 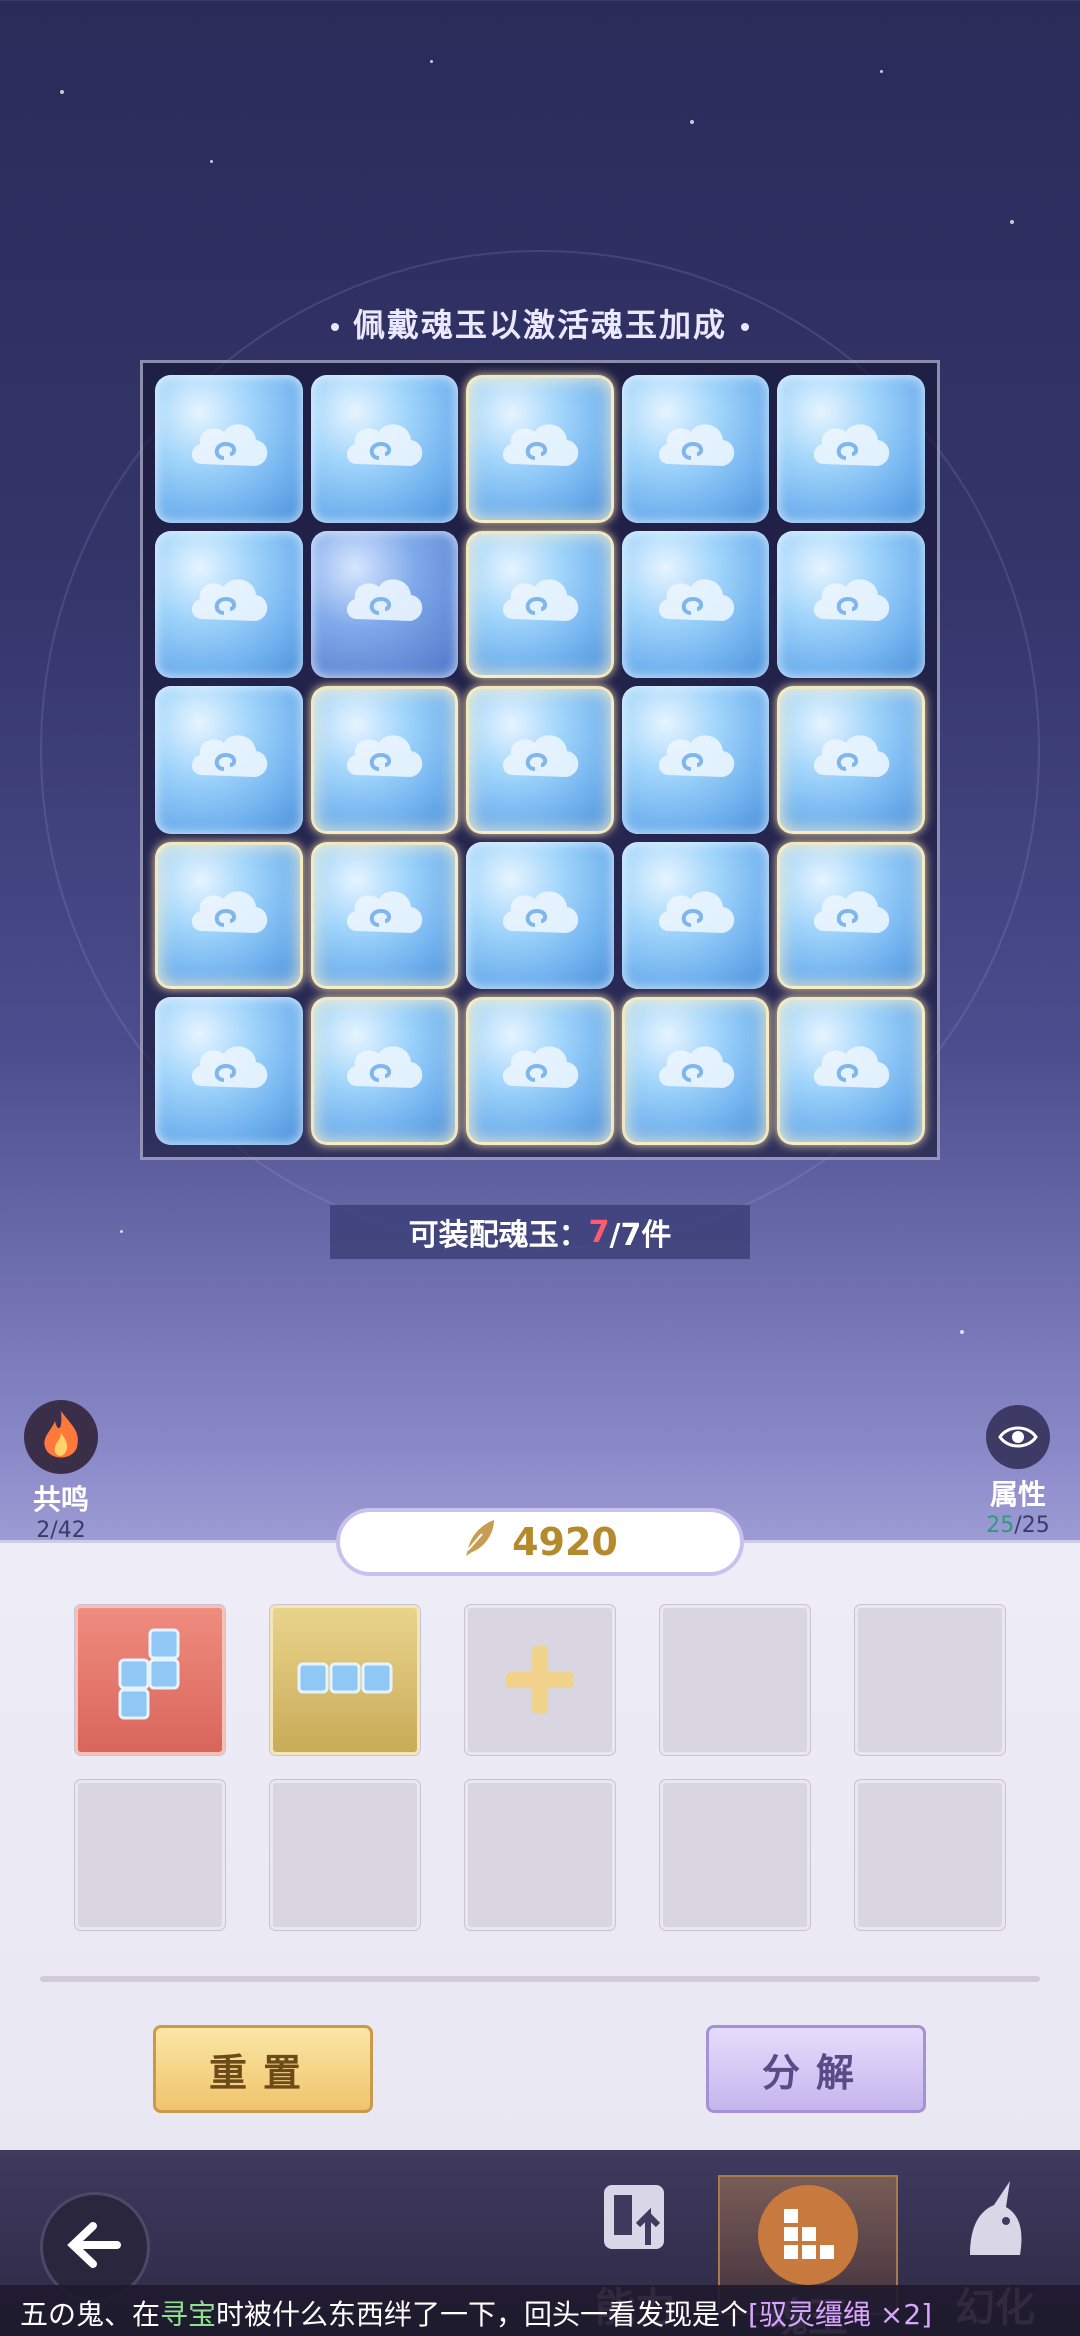 I want to click on flame-icon, so click(x=61, y=1437).